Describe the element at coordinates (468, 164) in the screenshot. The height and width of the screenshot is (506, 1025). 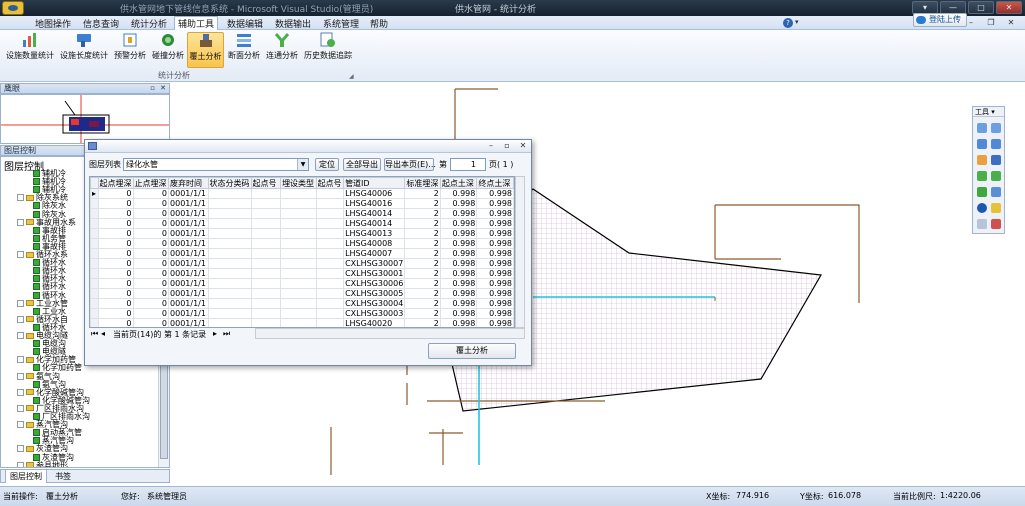
I see `page-number-input: 1` at that location.